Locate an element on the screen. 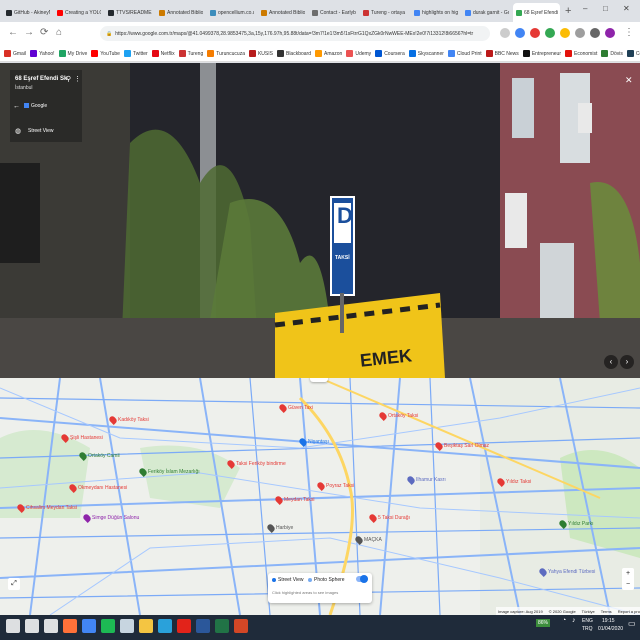  tab: durak garnit - Go× is located at coordinates (485, 12).